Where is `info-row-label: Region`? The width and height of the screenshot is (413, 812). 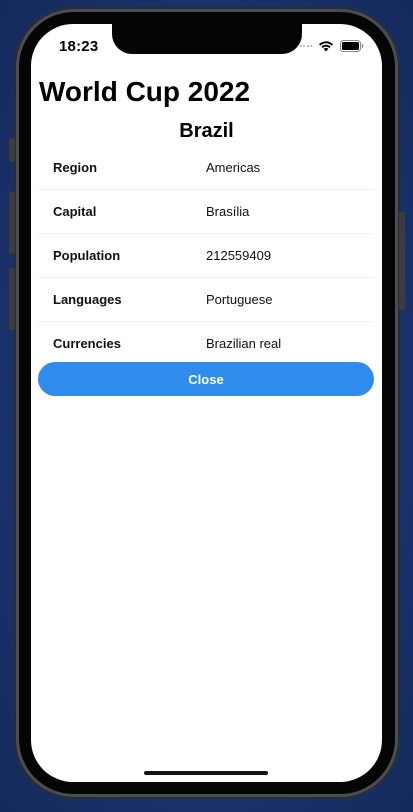
info-row-label: Region is located at coordinates (75, 167).